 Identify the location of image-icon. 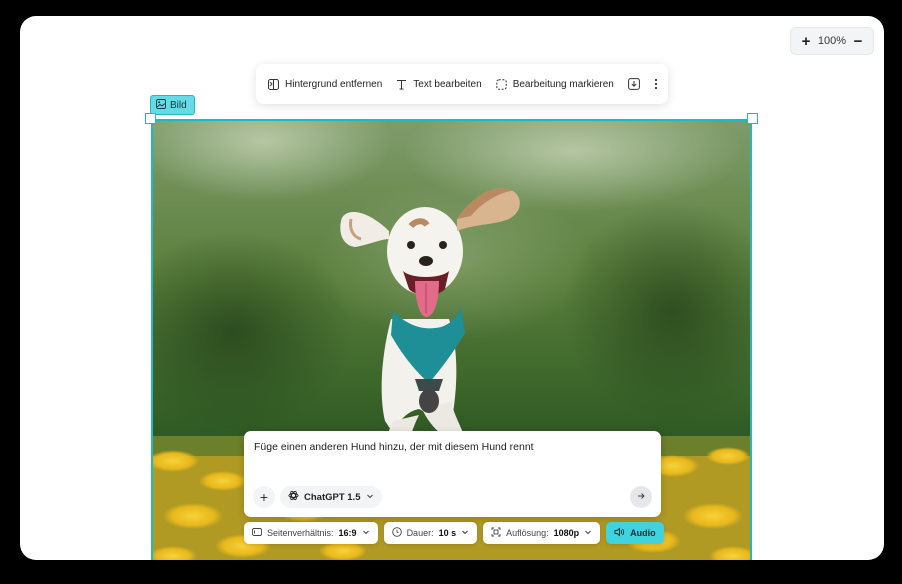
(161, 105).